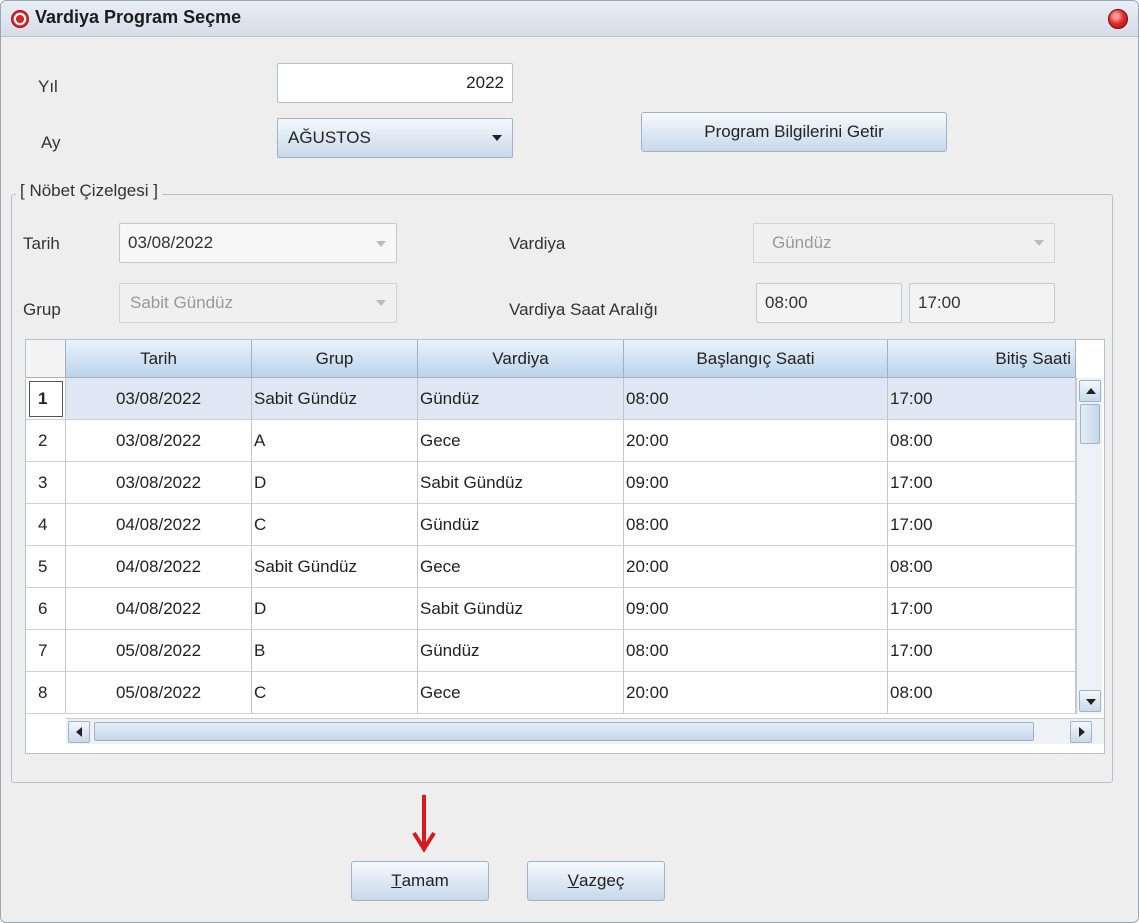 This screenshot has width=1139, height=923. I want to click on table-row: 3 03/08/2022 D Sabit Gündüz 09:00 17:00, so click(551, 483).